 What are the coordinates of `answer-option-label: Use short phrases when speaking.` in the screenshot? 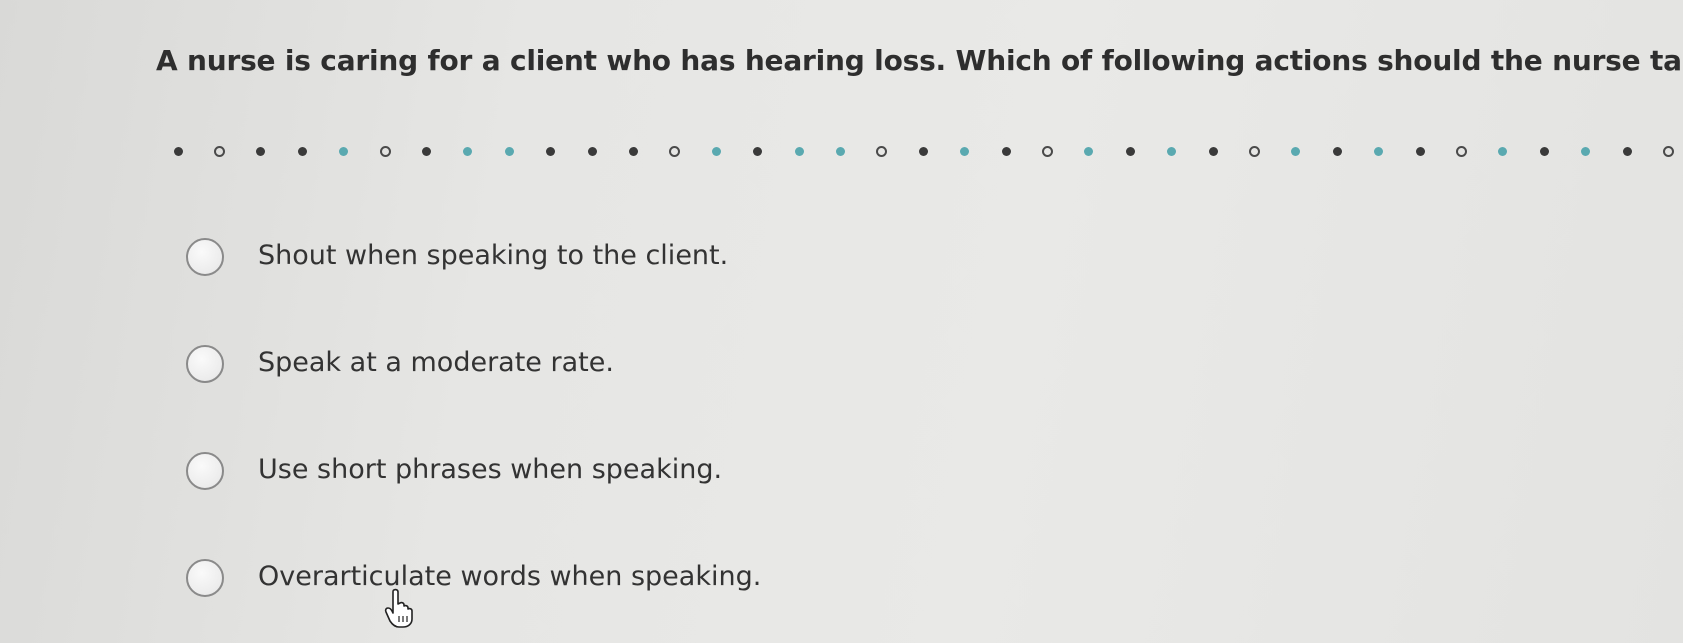 It's located at (490, 469).